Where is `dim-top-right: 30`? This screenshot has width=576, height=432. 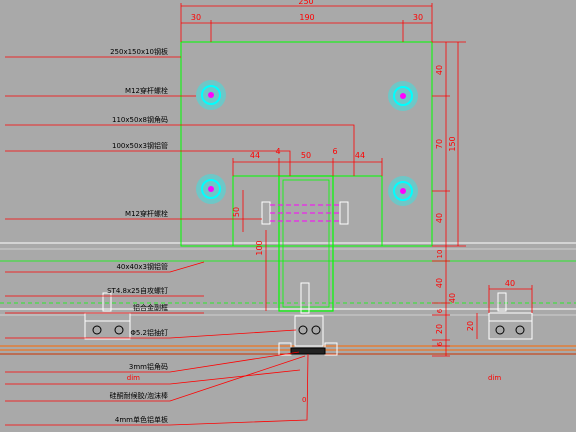 dim-top-right: 30 is located at coordinates (418, 17).